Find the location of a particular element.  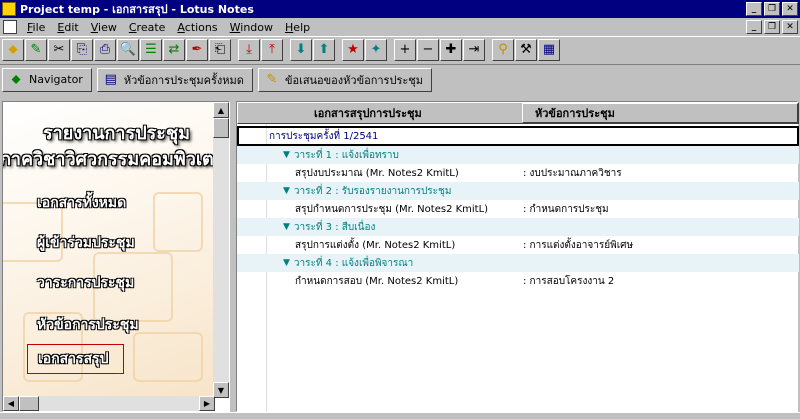

pen-icon: ✒ is located at coordinates (197, 49).